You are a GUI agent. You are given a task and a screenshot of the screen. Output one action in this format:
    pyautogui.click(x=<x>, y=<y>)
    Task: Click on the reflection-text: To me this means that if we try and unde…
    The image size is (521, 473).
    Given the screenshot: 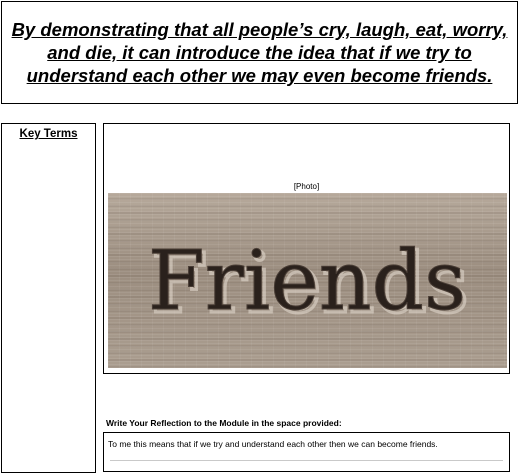 What is the action you would take?
    pyautogui.click(x=273, y=444)
    